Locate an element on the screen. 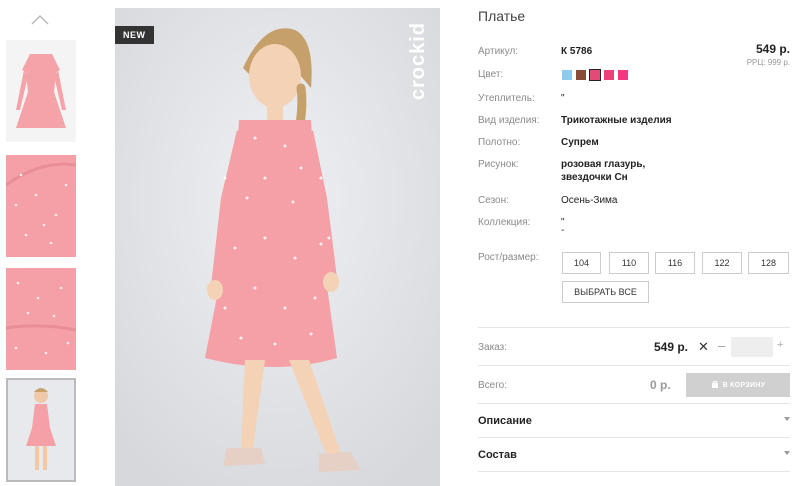 The height and width of the screenshot is (486, 800). size-label: Рост/размер: is located at coordinates (508, 257).